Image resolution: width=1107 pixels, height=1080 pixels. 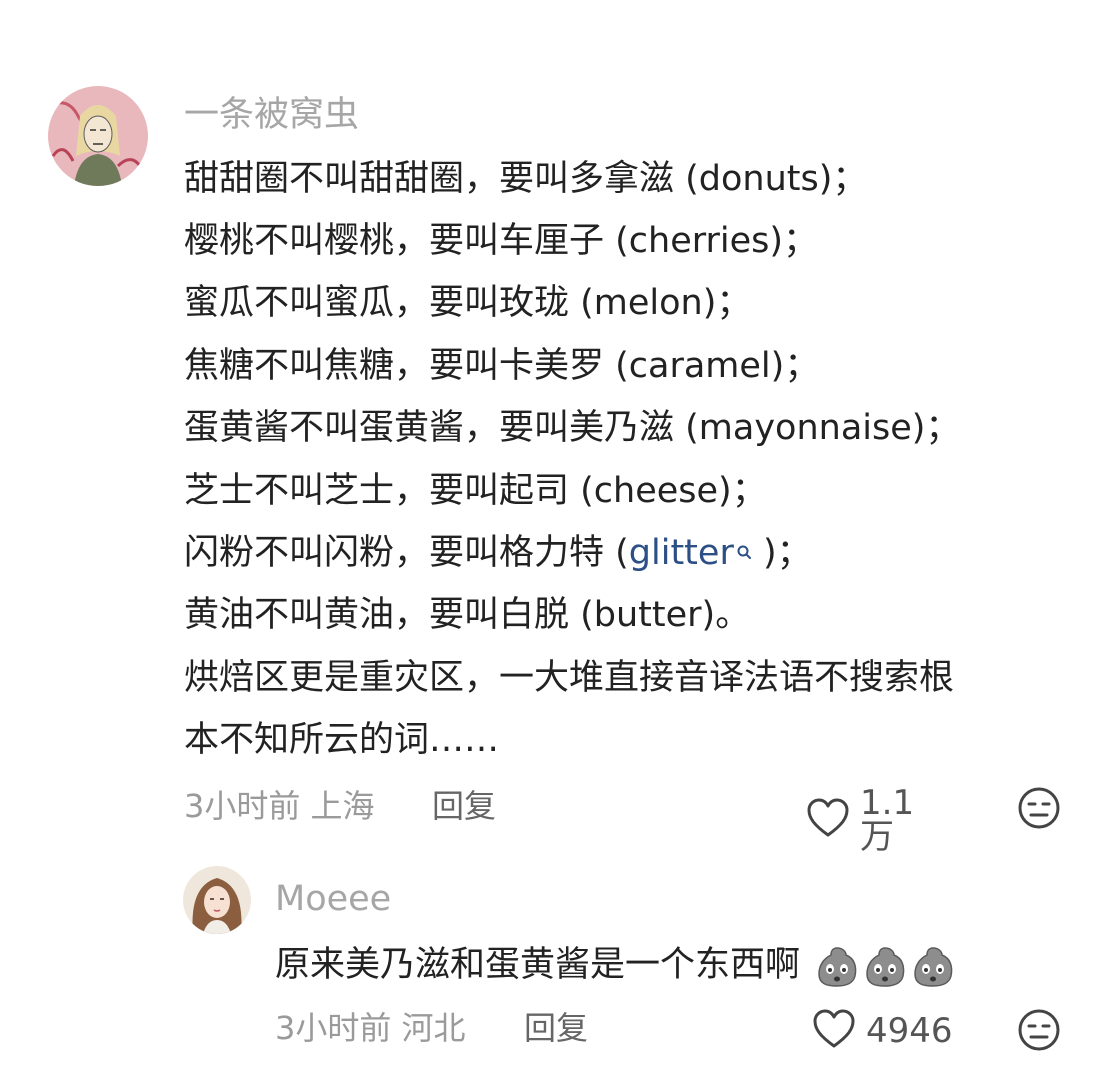 What do you see at coordinates (526, 179) in the screenshot?
I see `comment-text-line: 甜甜圈不叫甜甜圈，要叫多拿滋 (donuts)；` at bounding box center [526, 179].